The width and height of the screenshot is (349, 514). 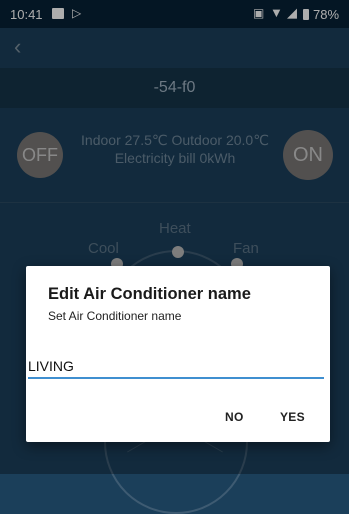 I want to click on dialog-message: Set Air Conditioner name, so click(x=115, y=316).